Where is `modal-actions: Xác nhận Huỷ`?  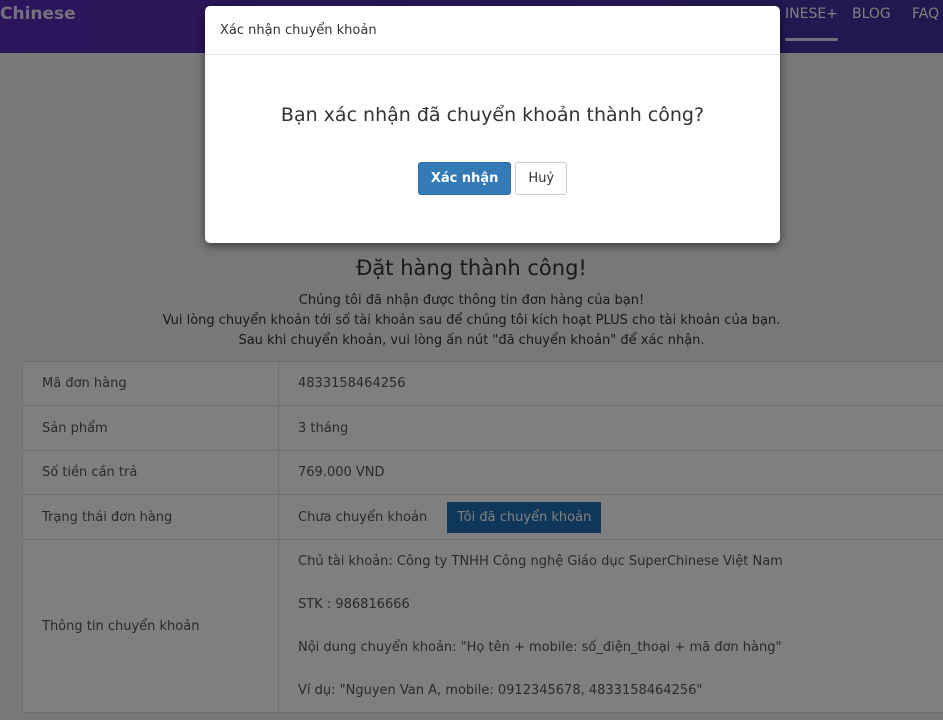 modal-actions: Xác nhận Huỷ is located at coordinates (492, 178).